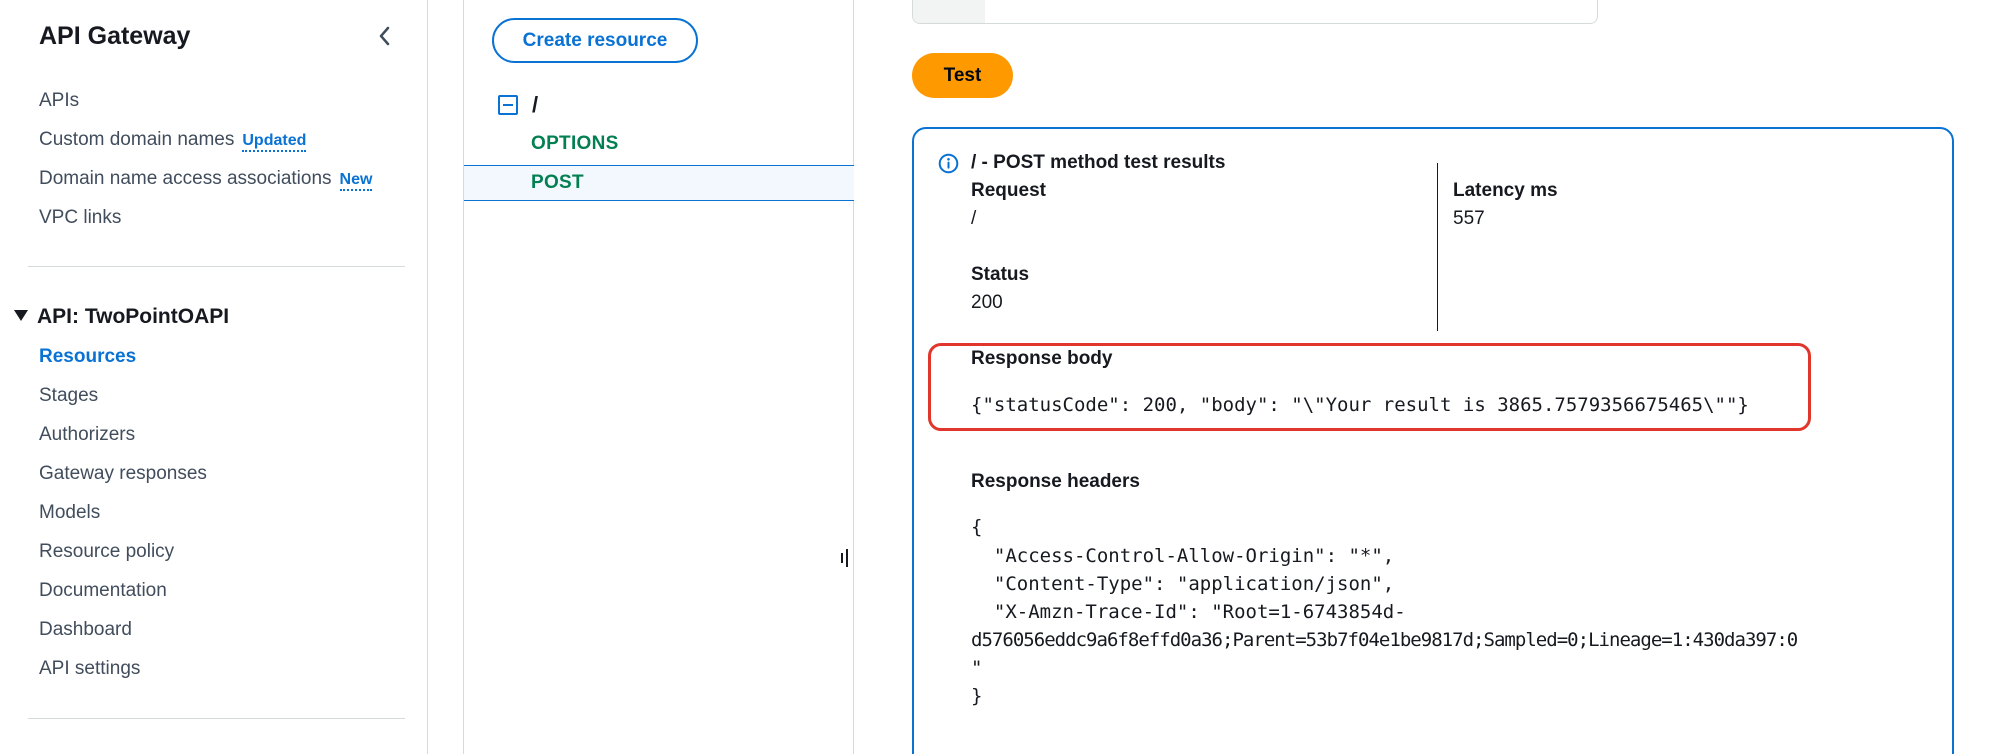 The image size is (1999, 754). Describe the element at coordinates (103, 591) in the screenshot. I see `sidebar-item-documentation: Documentation` at that location.